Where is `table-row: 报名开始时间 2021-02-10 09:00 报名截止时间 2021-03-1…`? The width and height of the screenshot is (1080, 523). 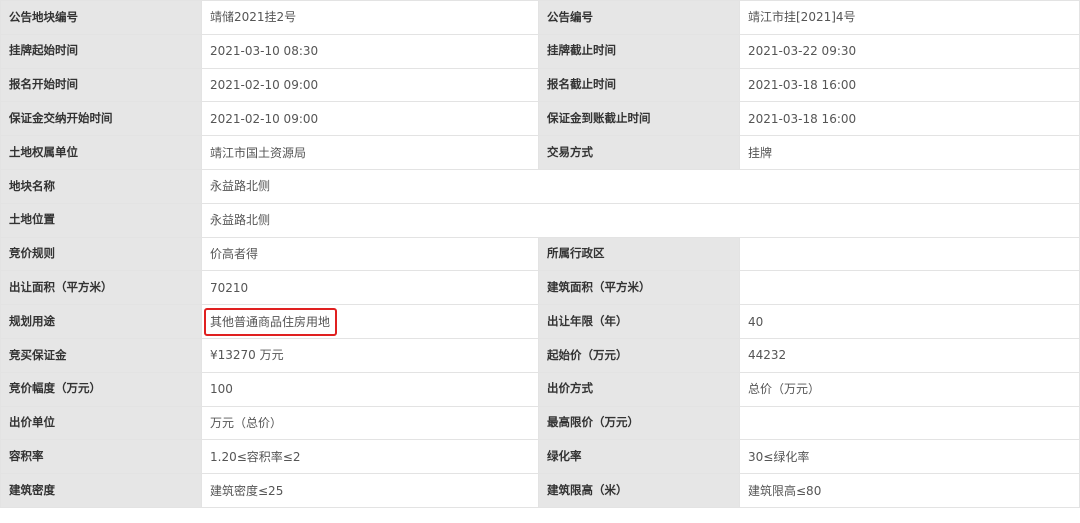
table-row: 报名开始时间 2021-02-10 09:00 报名截止时间 2021-03-1… is located at coordinates (540, 85).